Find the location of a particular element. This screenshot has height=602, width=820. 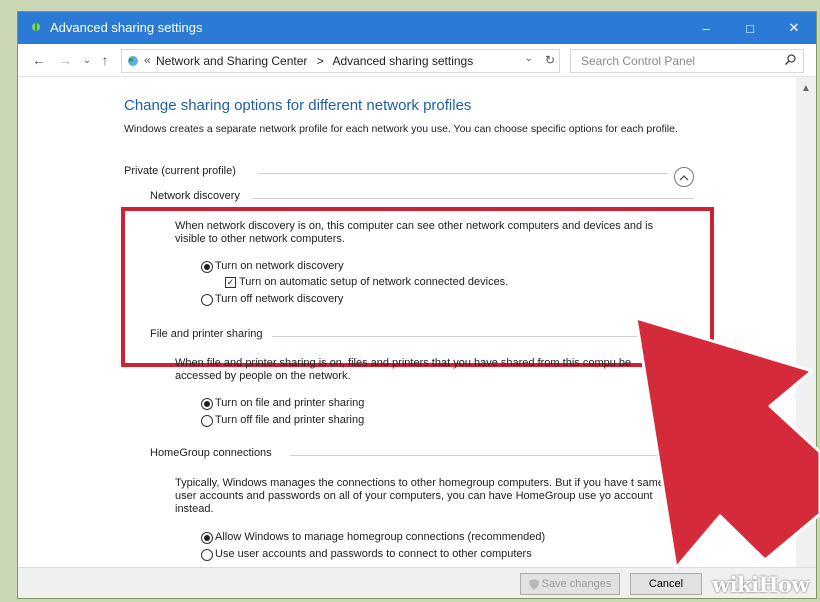

cancel-button: Cancel is located at coordinates (666, 584).